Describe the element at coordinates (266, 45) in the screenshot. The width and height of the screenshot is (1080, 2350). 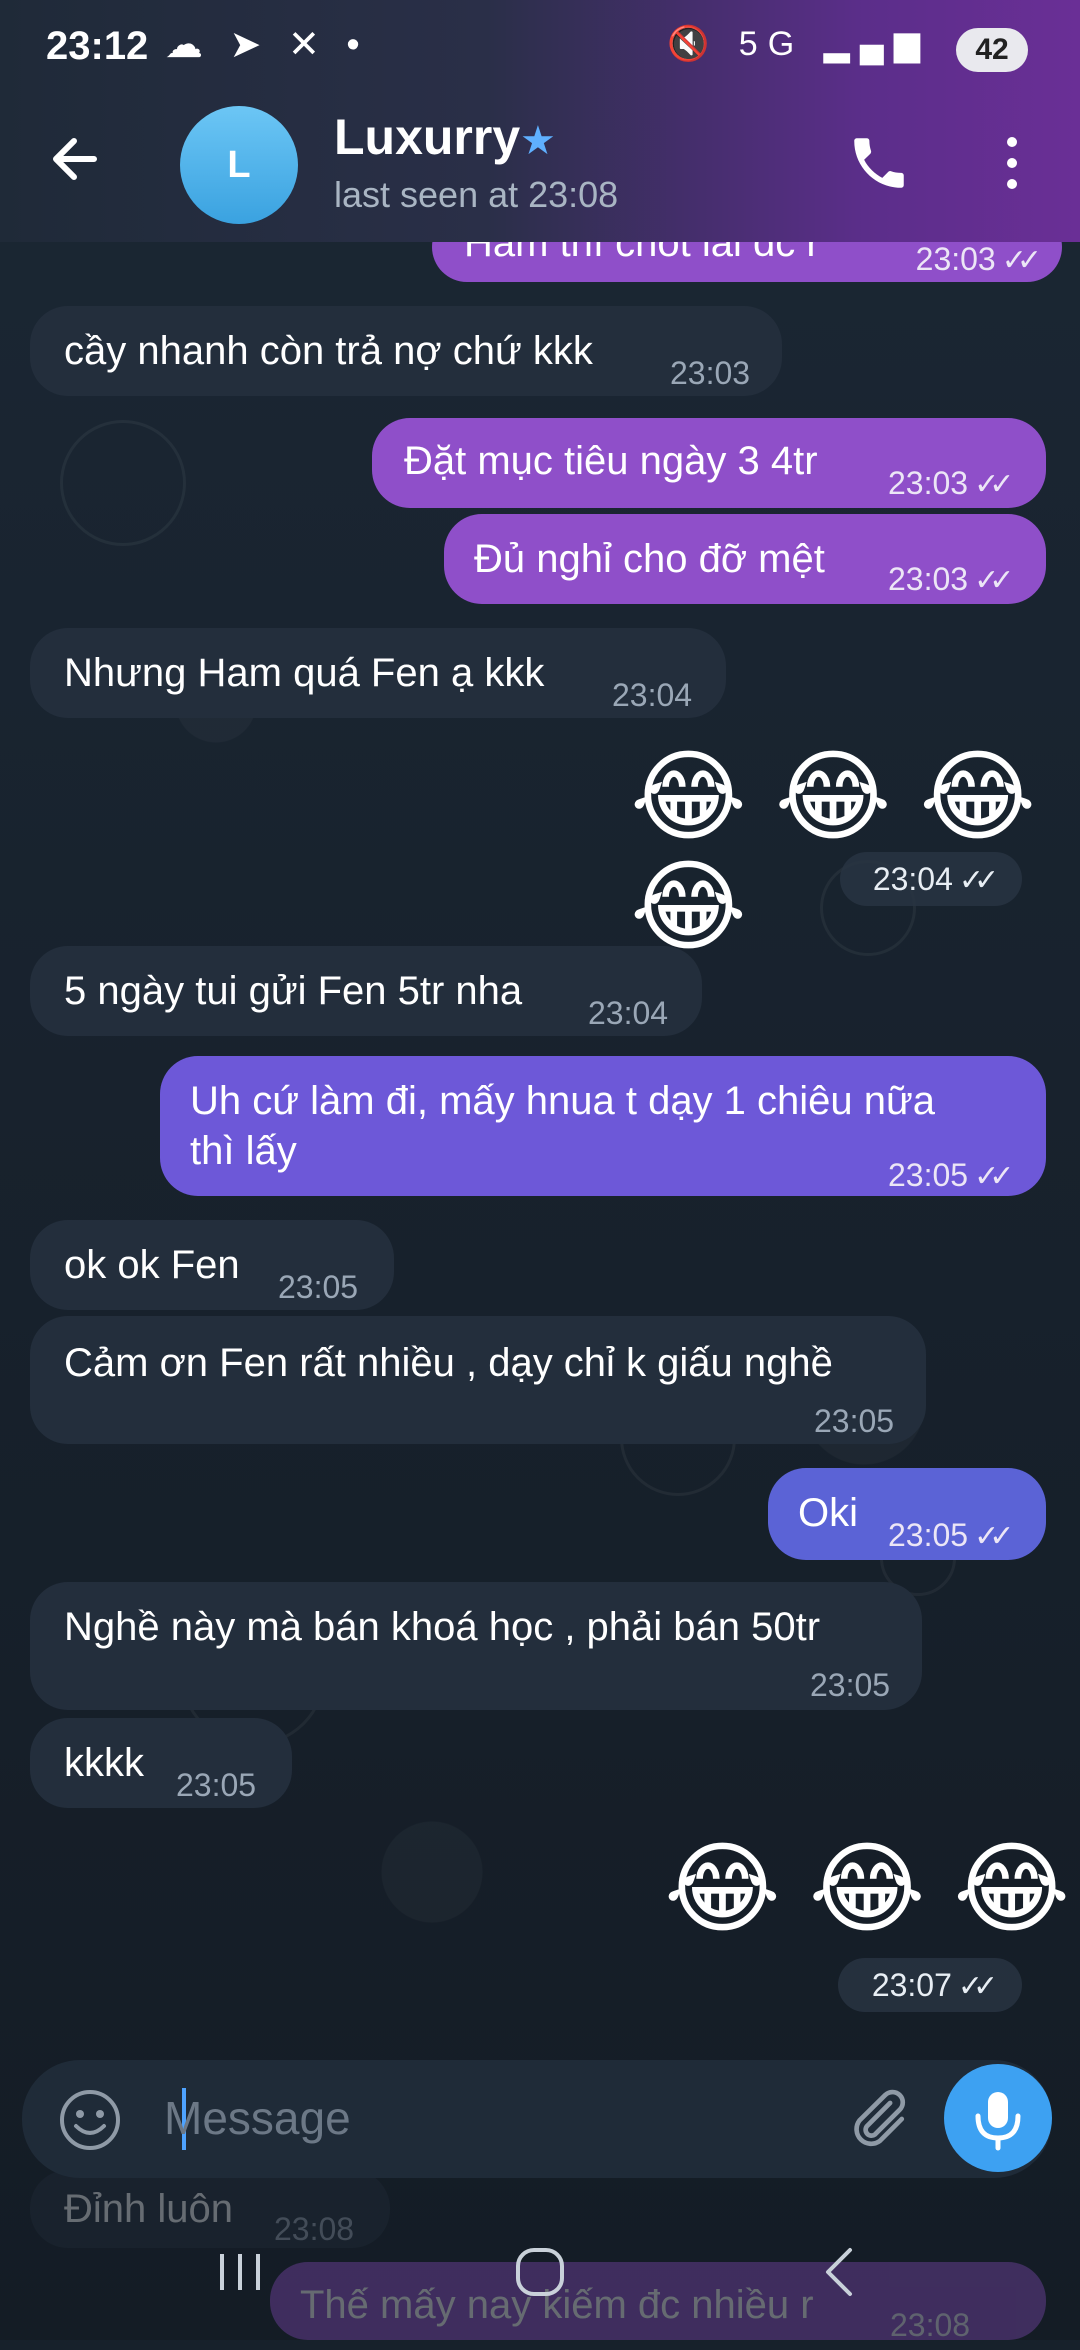
I see `notification-icons: ☁ ➤ ✕ •` at that location.